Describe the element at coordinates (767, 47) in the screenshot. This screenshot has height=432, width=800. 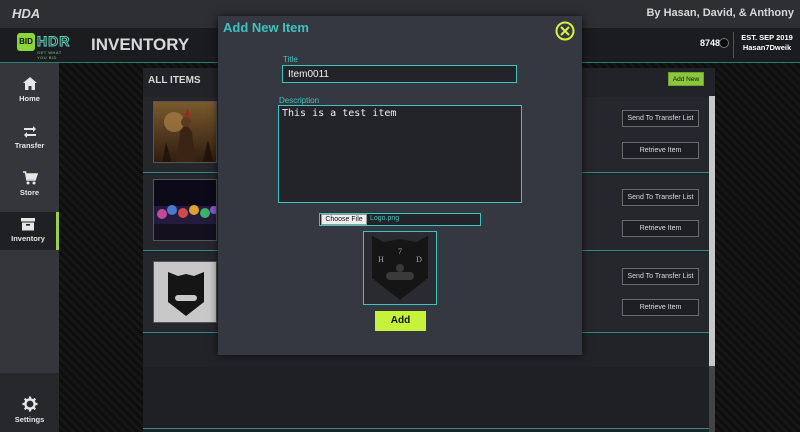
I see `username: Hasan7Dweik` at that location.